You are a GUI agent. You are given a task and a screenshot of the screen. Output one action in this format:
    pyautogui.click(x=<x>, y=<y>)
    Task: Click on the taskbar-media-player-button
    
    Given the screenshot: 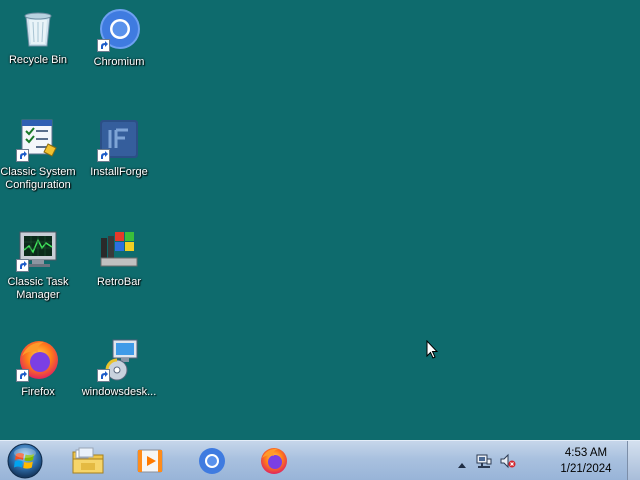 What is the action you would take?
    pyautogui.click(x=150, y=461)
    